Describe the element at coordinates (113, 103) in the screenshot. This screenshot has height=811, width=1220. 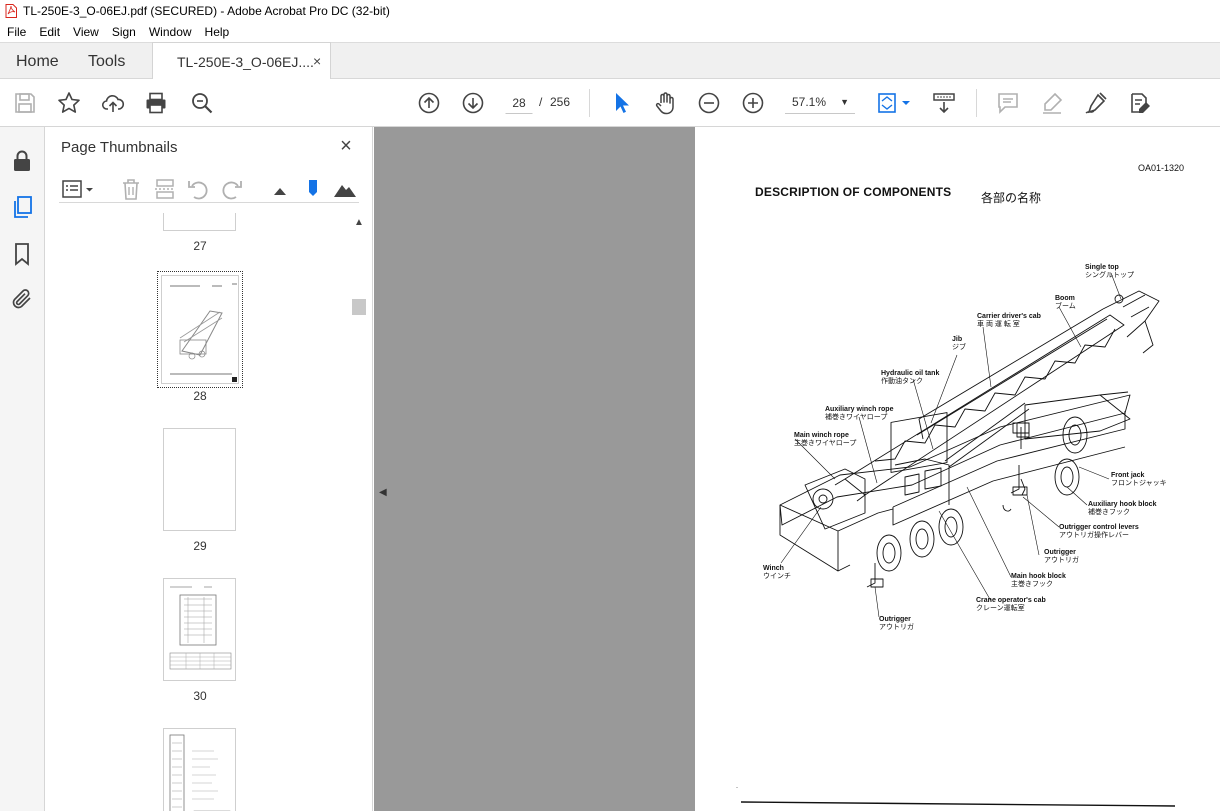
I see `cloud-upload-icon` at that location.